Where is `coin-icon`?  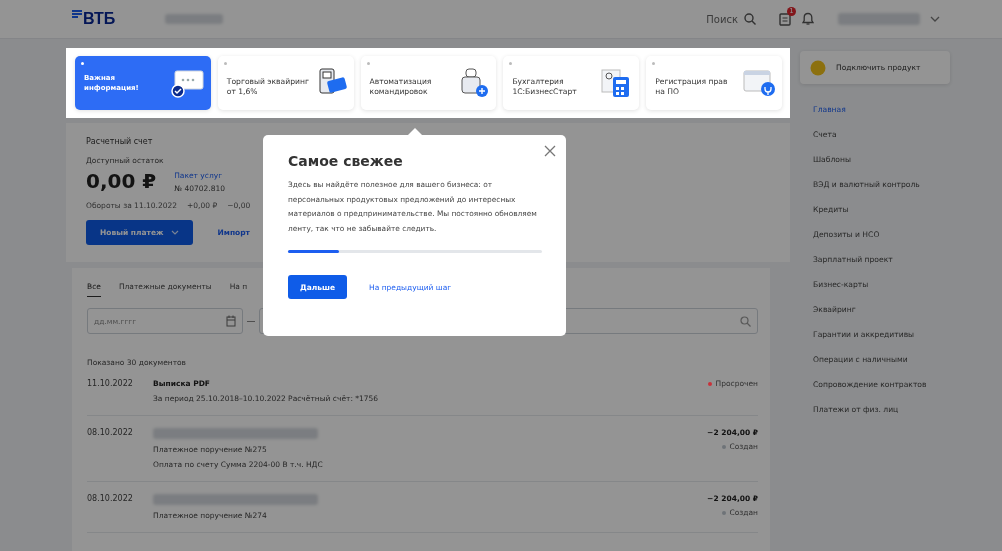
coin-icon is located at coordinates (818, 67).